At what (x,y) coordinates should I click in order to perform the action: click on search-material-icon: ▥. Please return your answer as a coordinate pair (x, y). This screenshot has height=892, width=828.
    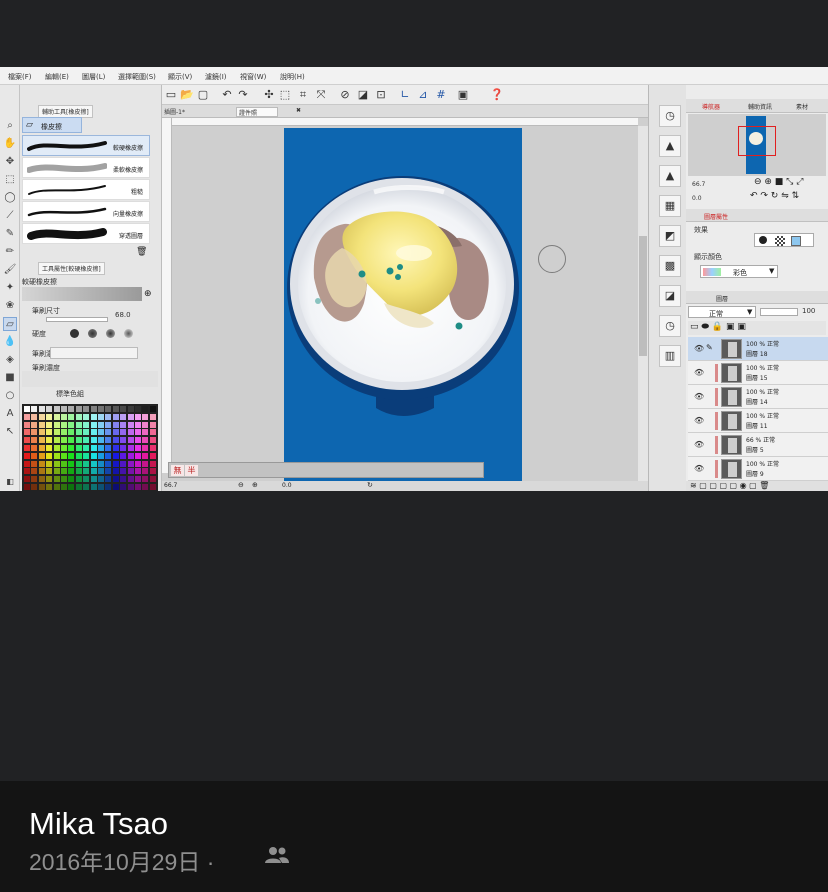
    Looking at the image, I should click on (670, 356).